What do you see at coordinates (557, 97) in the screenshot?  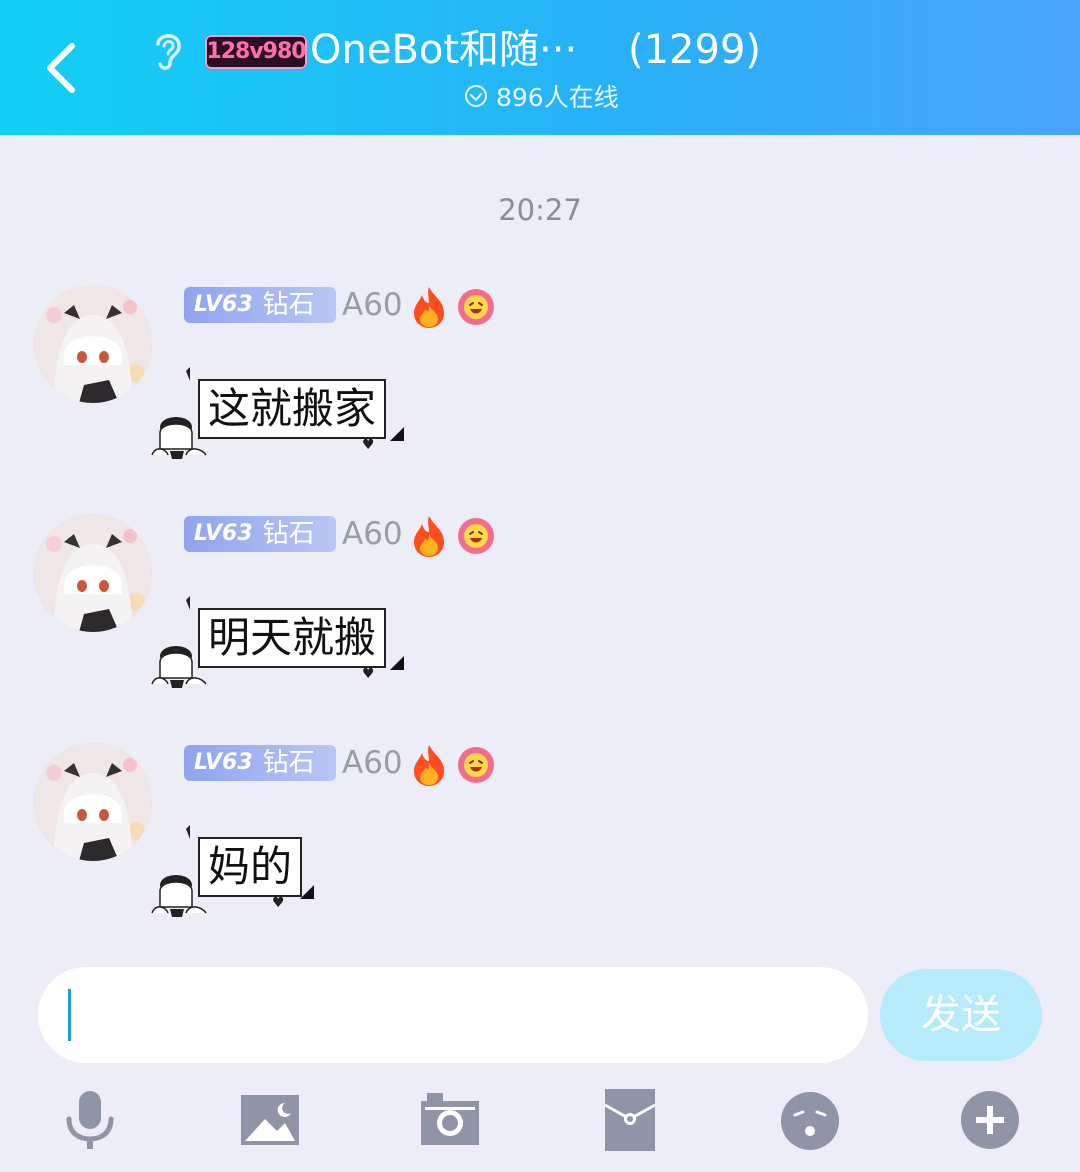 I see `online-count: 896人在线` at bounding box center [557, 97].